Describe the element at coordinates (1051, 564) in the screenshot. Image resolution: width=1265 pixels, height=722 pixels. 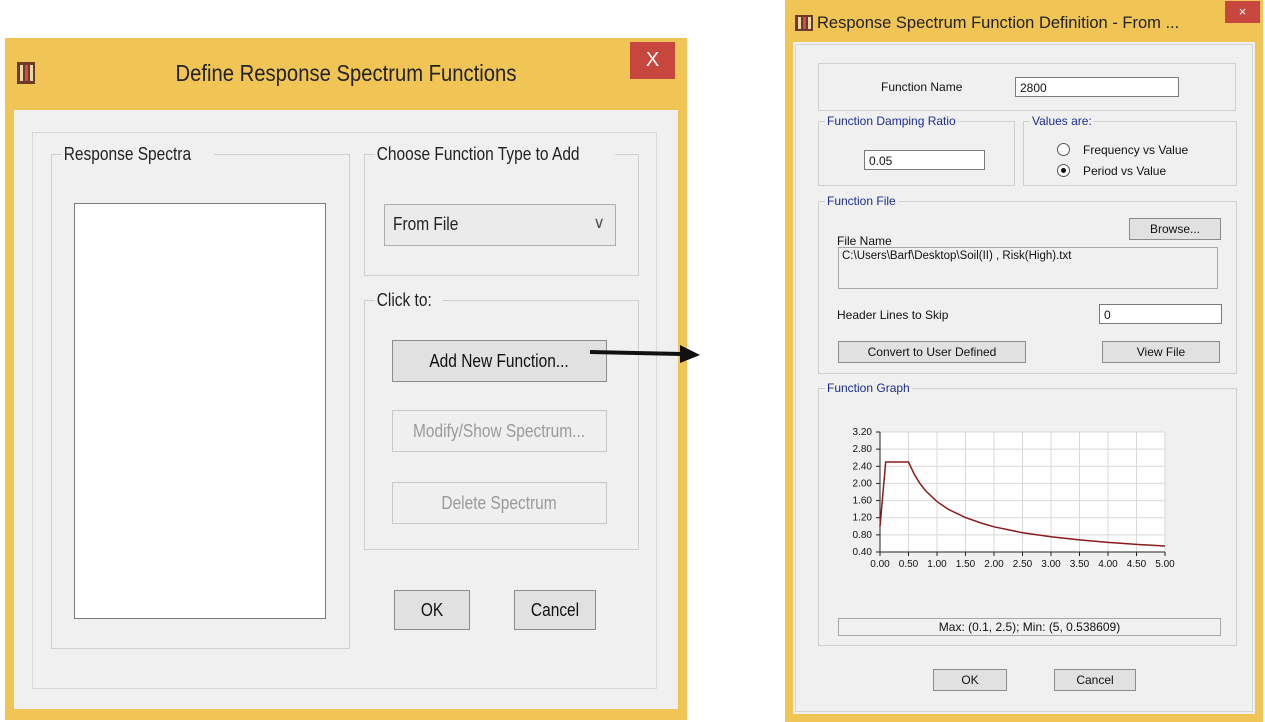
I see `x-tick-label: 3.00` at that location.